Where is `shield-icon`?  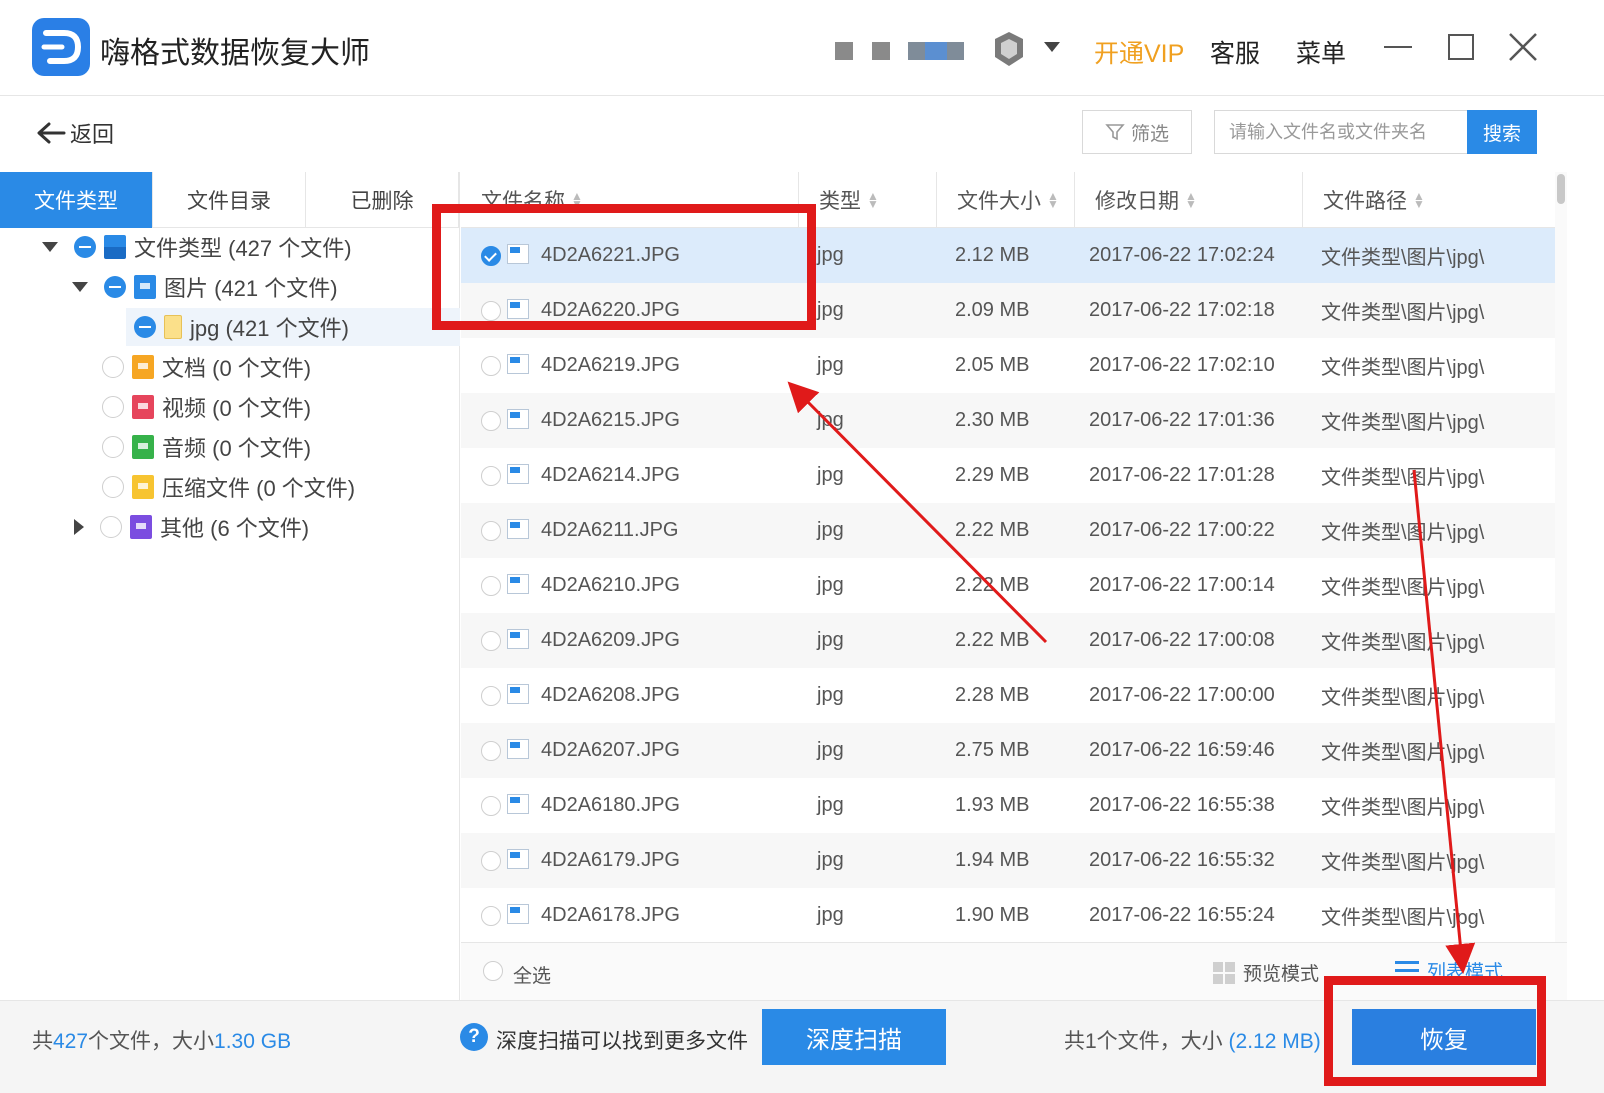
shield-icon is located at coordinates (1009, 49).